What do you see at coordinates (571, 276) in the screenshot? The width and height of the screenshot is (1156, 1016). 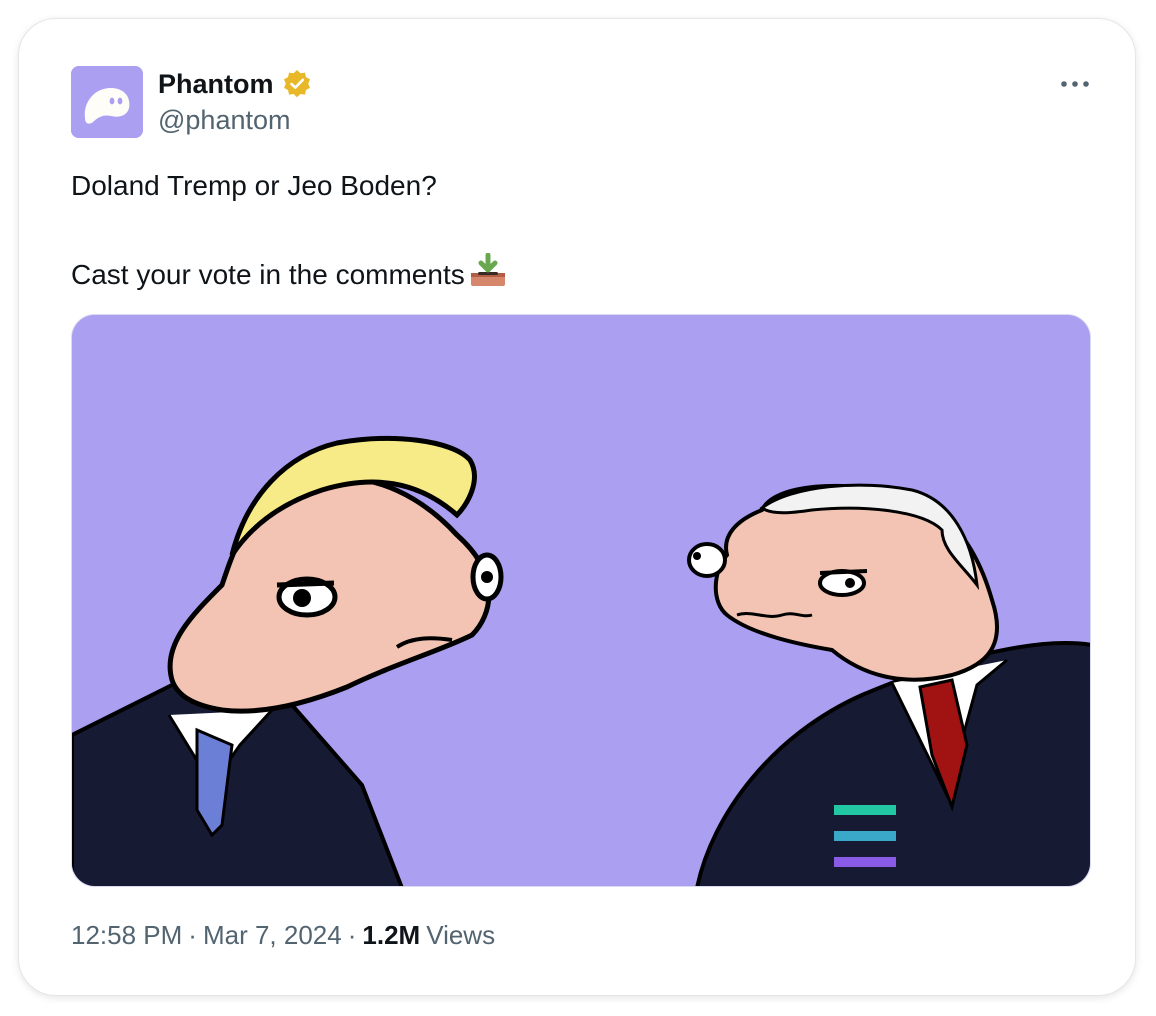 I see `tweet-text-line-2: Cast your vote in the comments` at bounding box center [571, 276].